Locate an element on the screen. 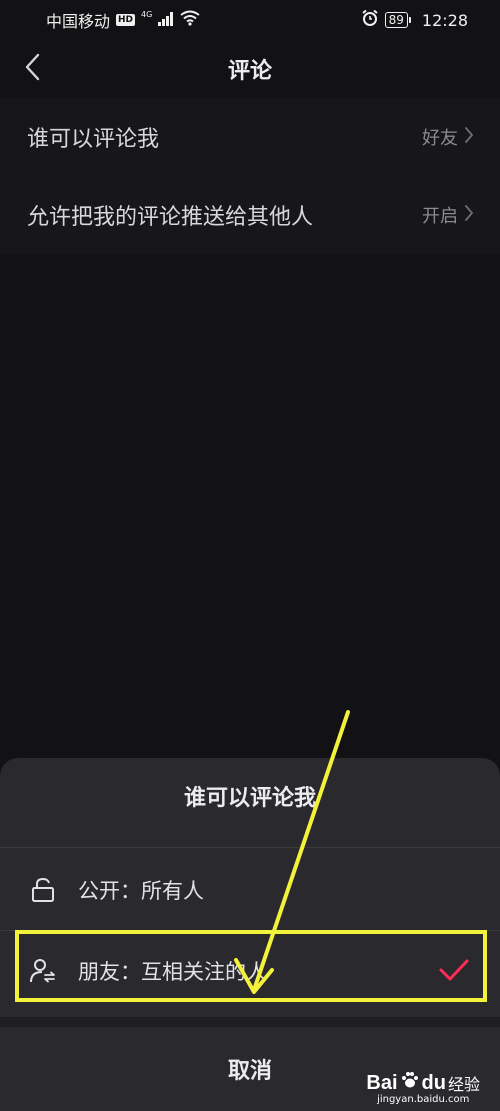 The image size is (500, 1111). setting-value: 好友 is located at coordinates (448, 137).